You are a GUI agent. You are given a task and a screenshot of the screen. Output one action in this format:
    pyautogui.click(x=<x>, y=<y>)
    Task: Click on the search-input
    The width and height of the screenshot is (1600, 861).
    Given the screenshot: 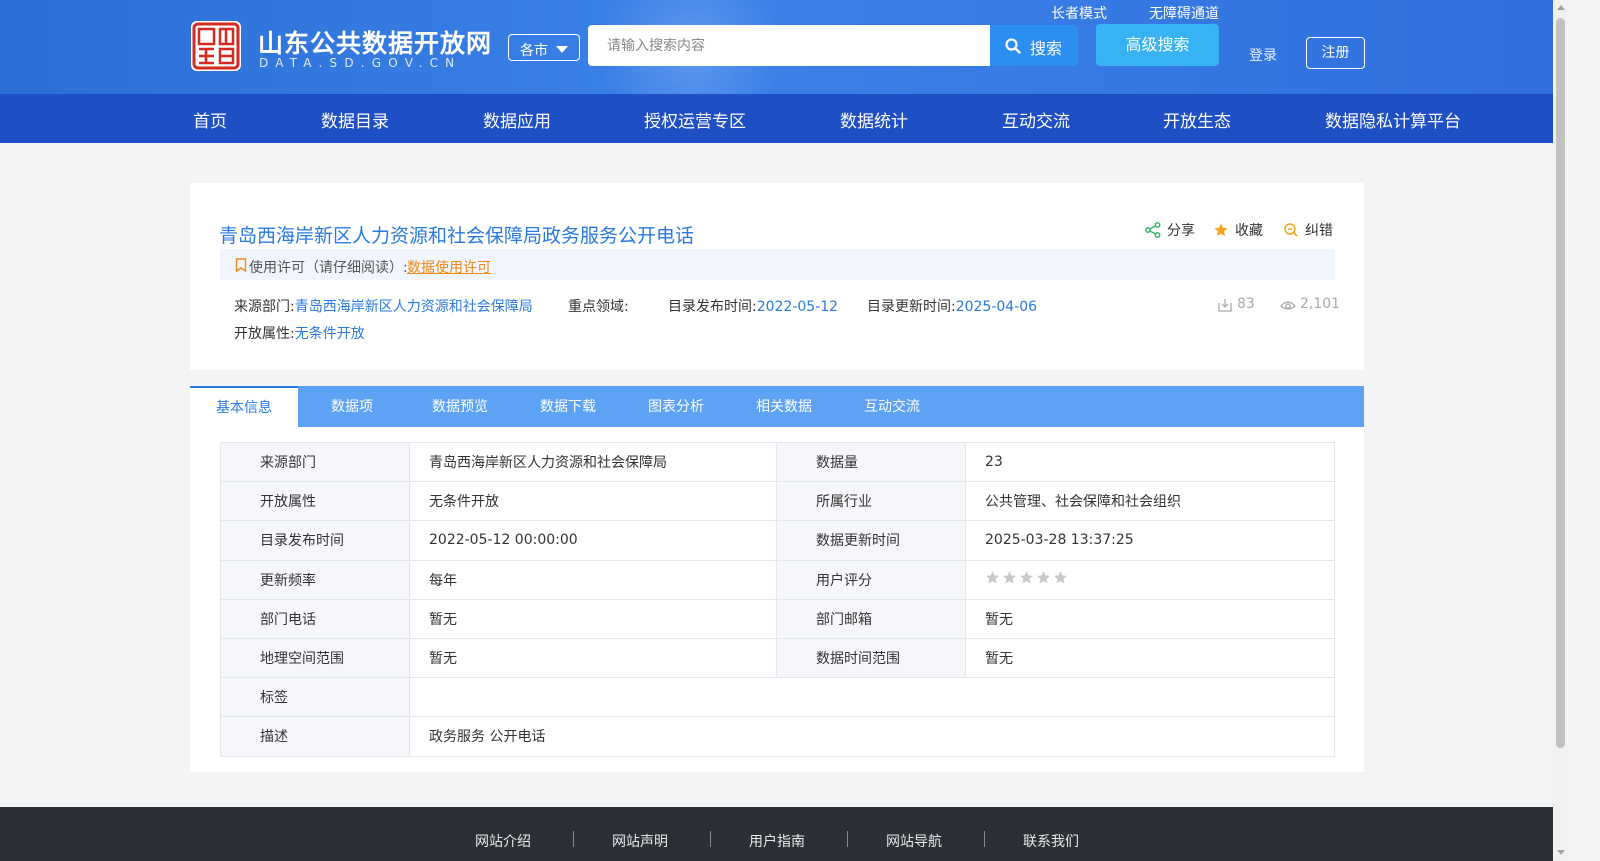 What is the action you would take?
    pyautogui.click(x=789, y=45)
    